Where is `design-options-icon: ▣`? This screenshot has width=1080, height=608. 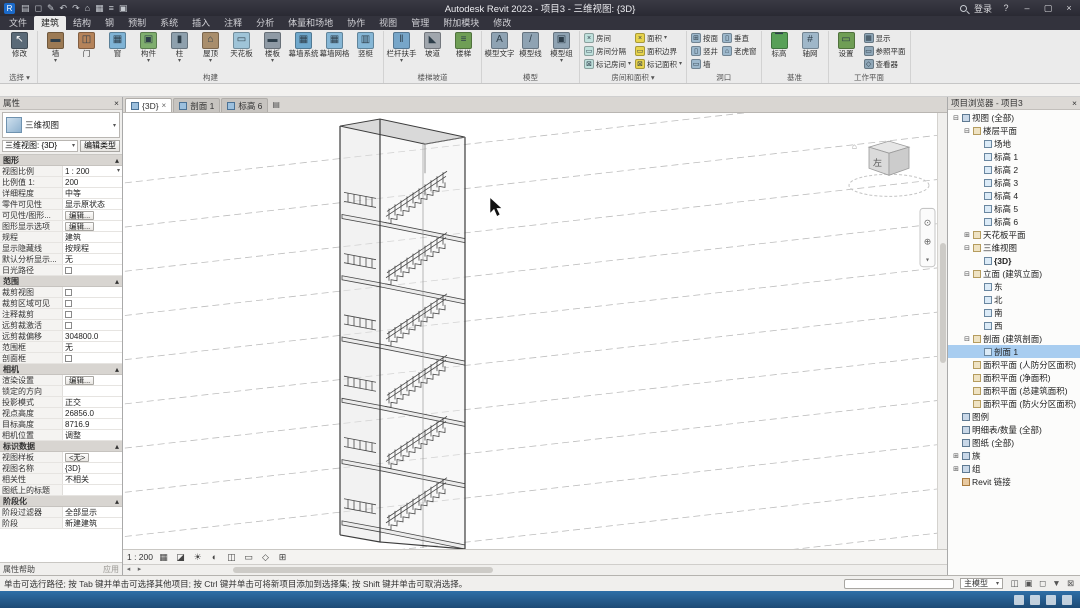 design-options-icon: ▣ is located at coordinates (1028, 583).